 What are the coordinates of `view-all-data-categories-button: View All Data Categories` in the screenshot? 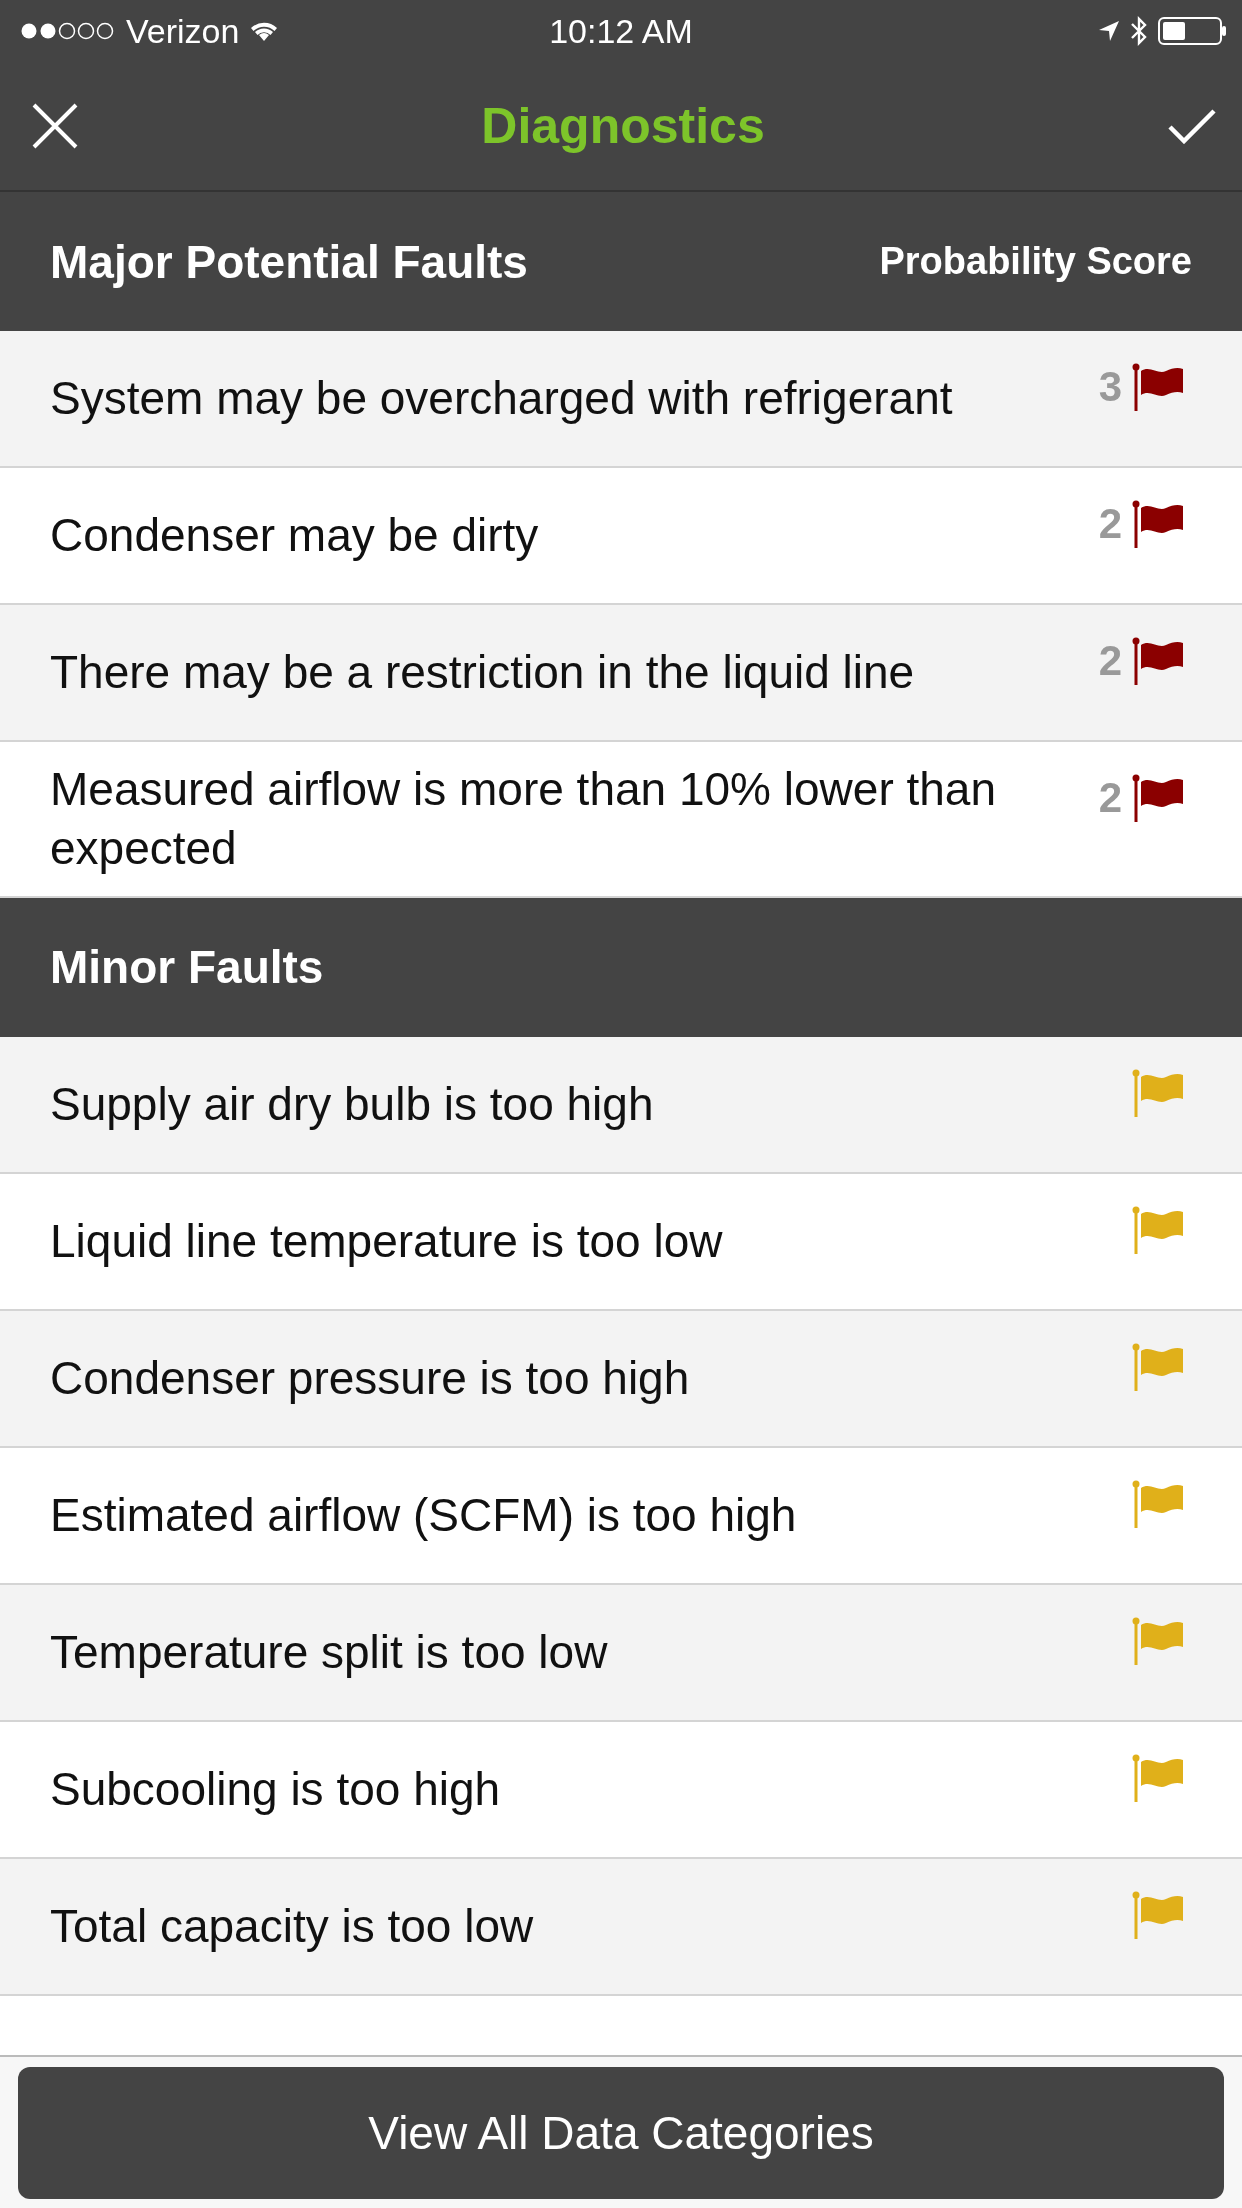 It's located at (621, 2132).